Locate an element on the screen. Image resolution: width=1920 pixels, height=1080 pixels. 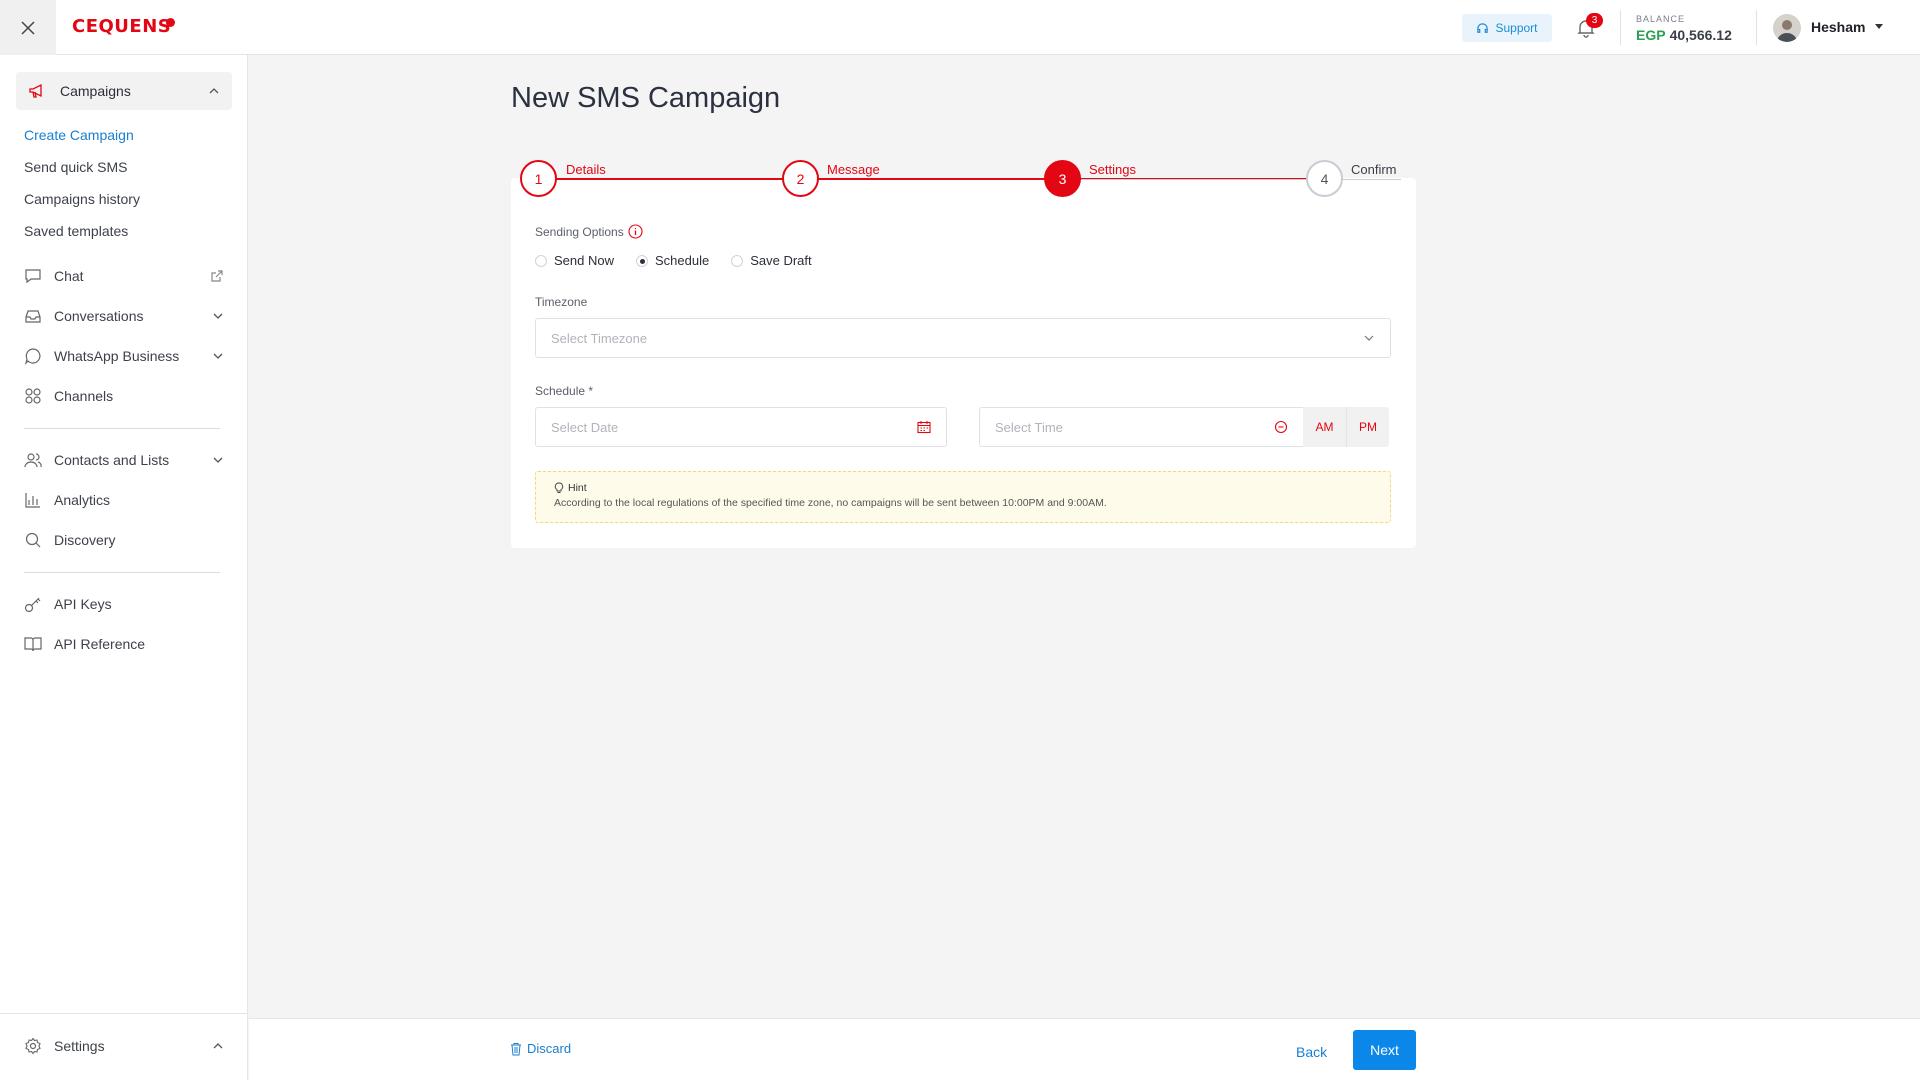
pm-toggle: PM is located at coordinates (1367, 427).